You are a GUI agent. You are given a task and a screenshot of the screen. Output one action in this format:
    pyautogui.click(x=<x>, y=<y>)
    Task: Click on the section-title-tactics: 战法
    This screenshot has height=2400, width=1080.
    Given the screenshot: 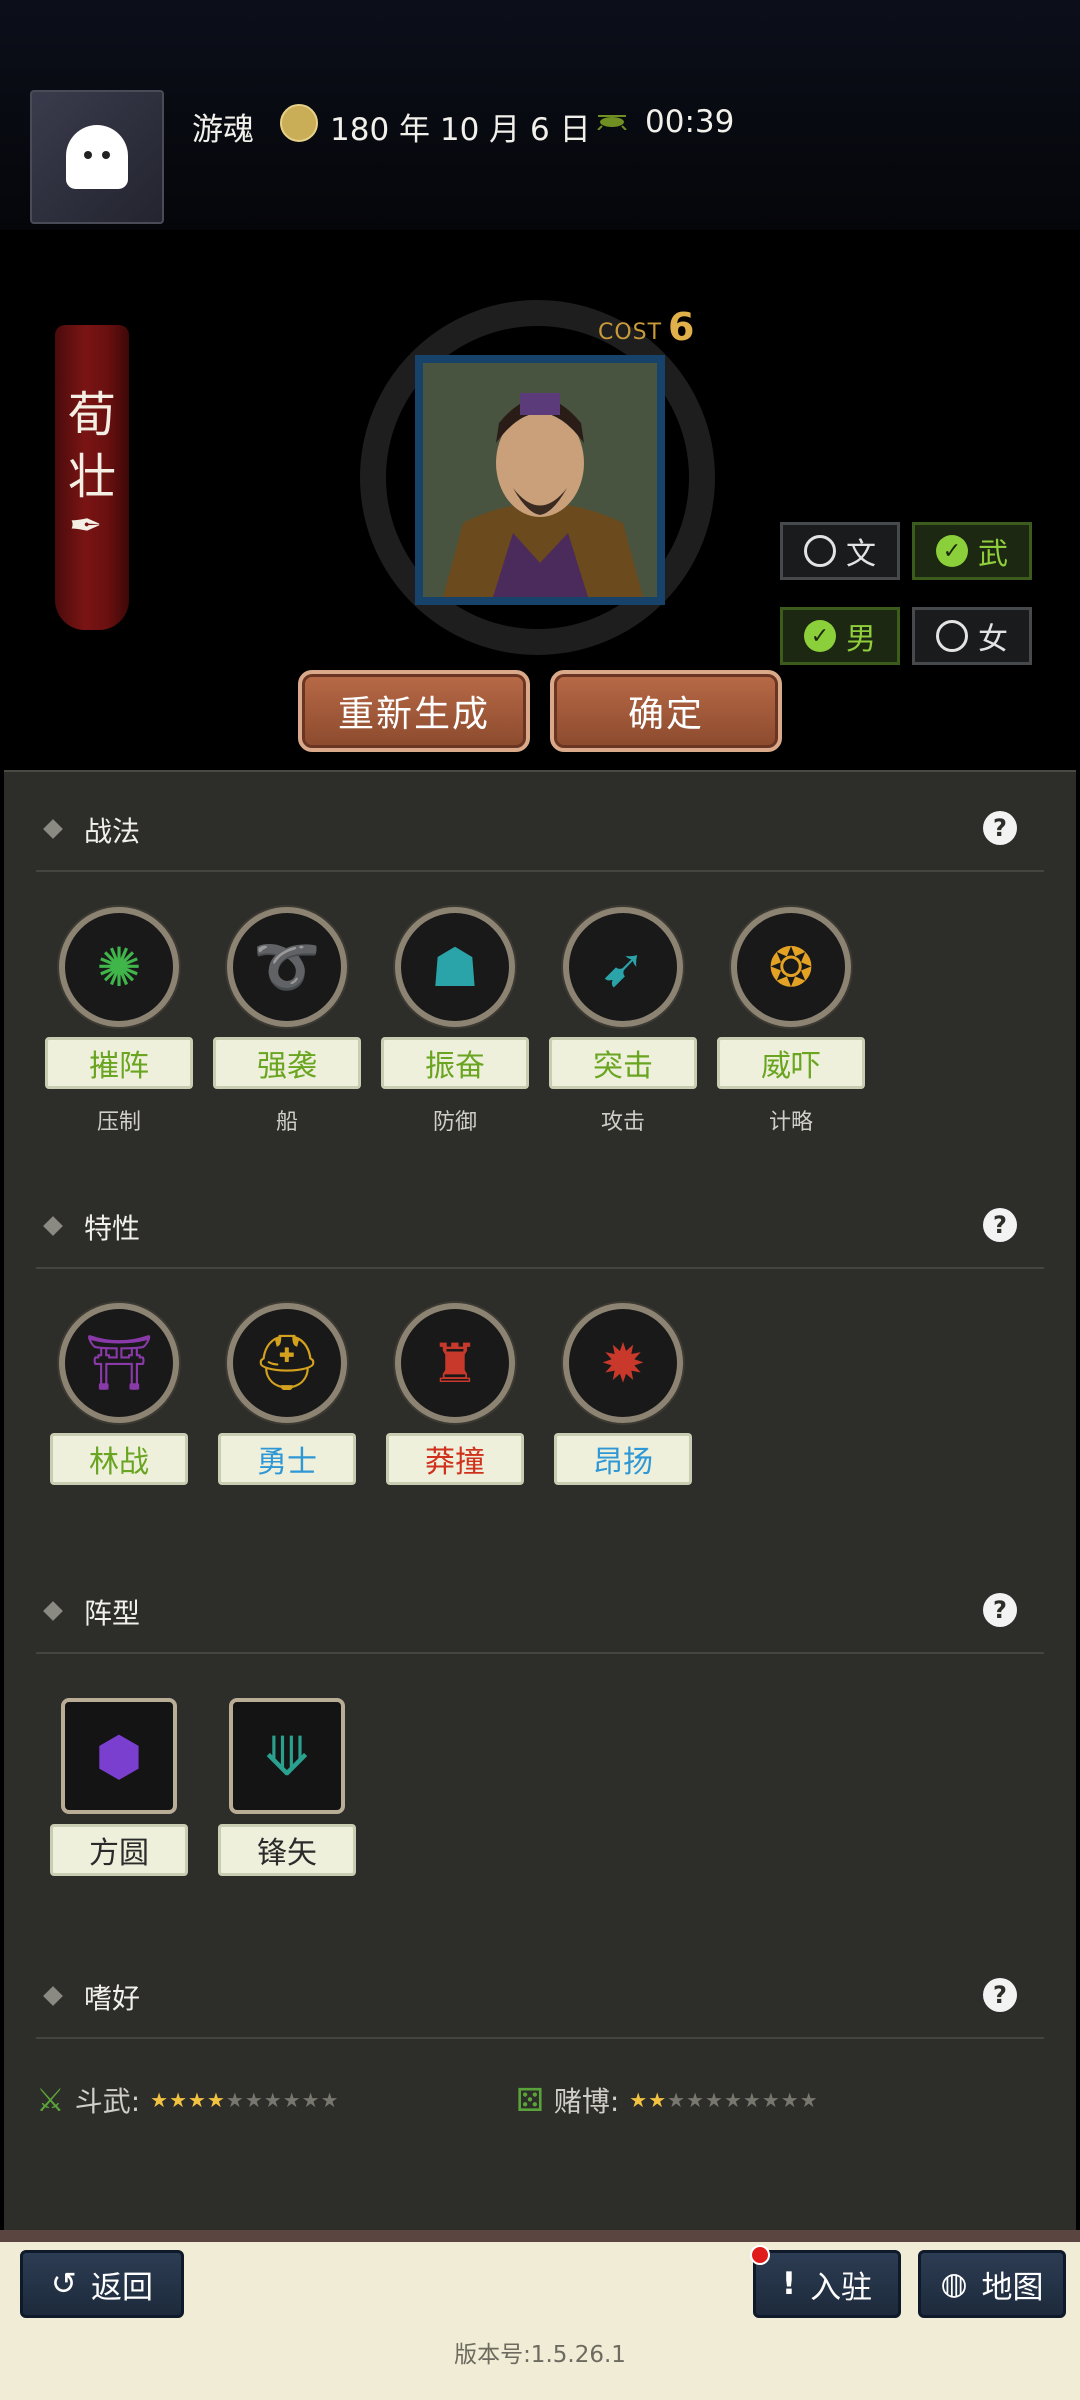 What is the action you would take?
    pyautogui.click(x=112, y=831)
    